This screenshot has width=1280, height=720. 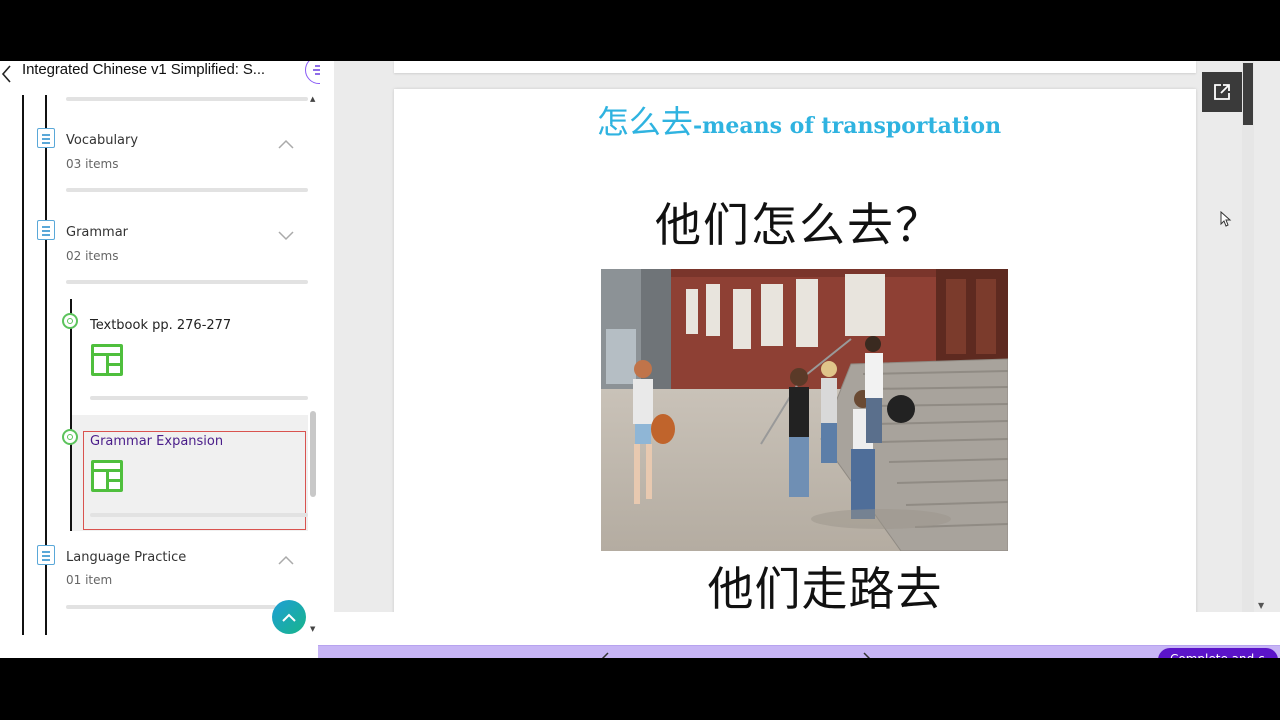 I want to click on outline-menu-button, so click(x=312, y=72).